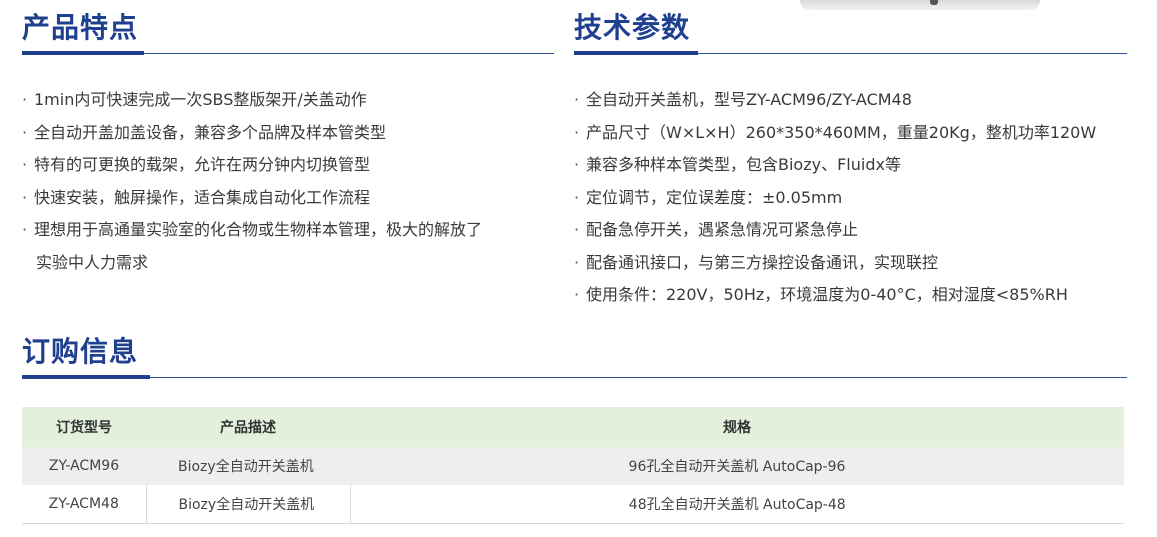  I want to click on product-photo-knob, so click(934, 2).